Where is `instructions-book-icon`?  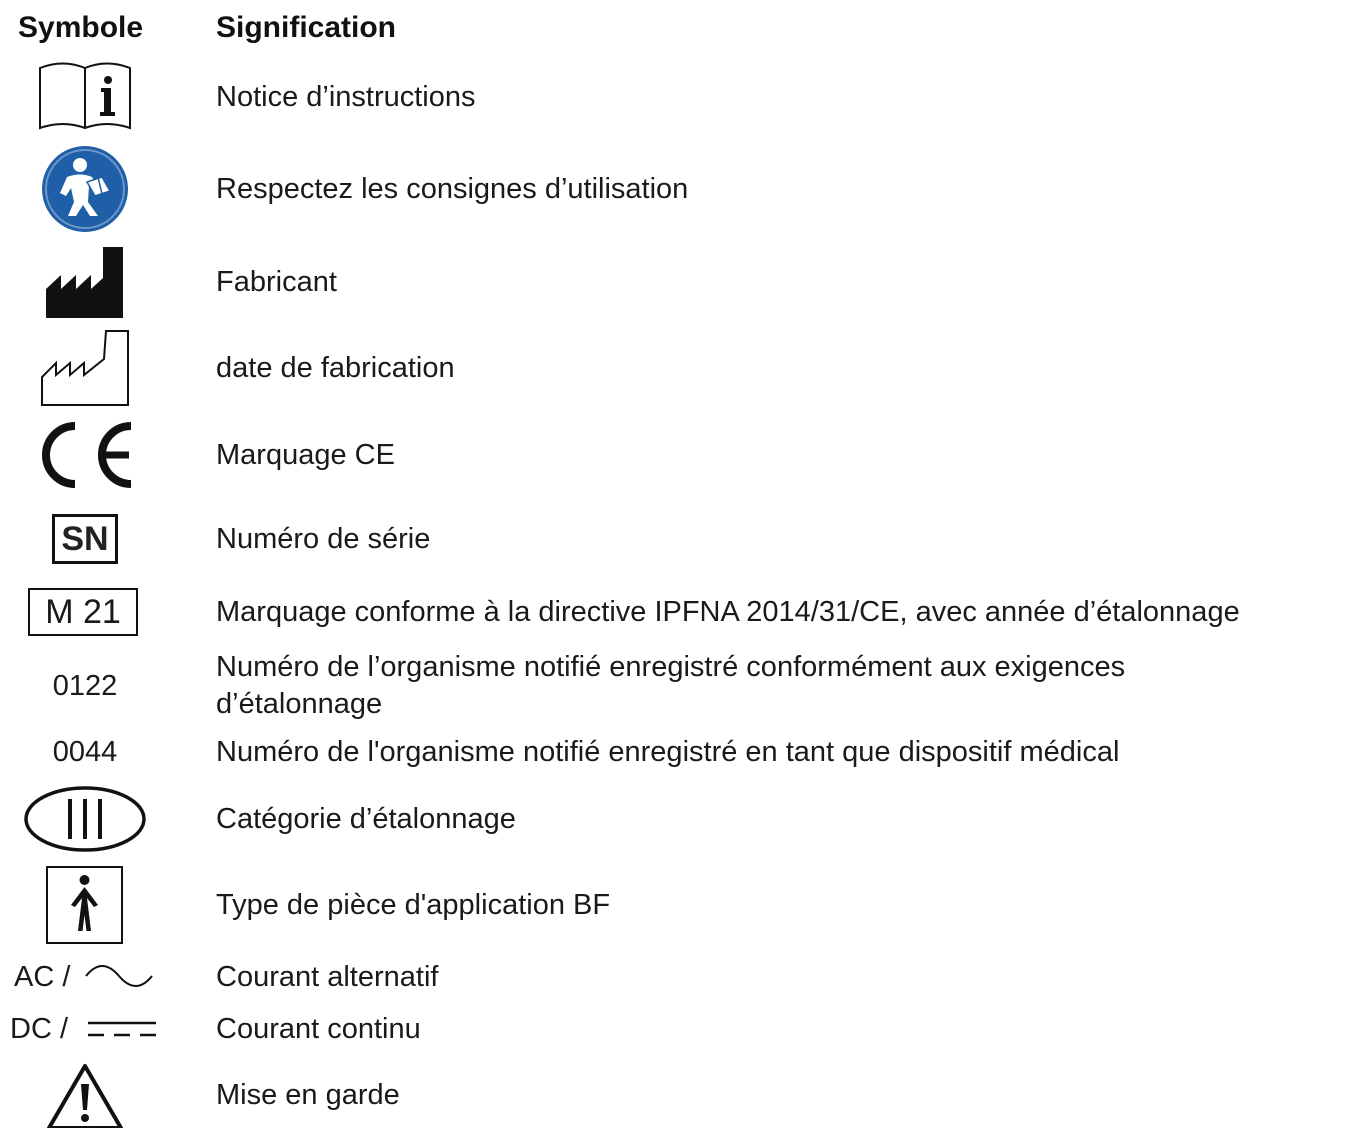 instructions-book-icon is located at coordinates (85, 97).